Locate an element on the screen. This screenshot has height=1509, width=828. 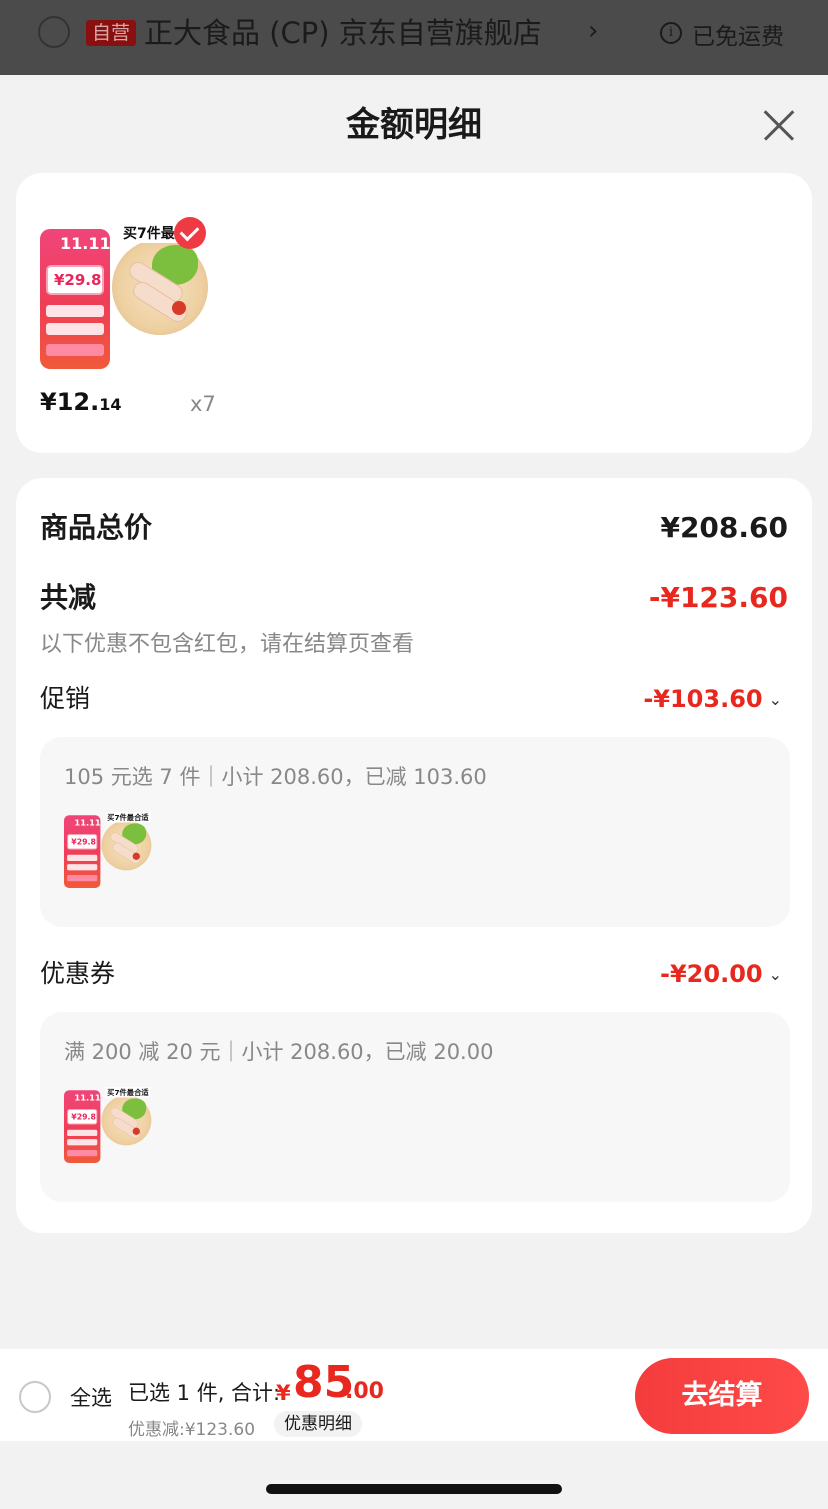
promotion-label: 促销 is located at coordinates (65, 698).